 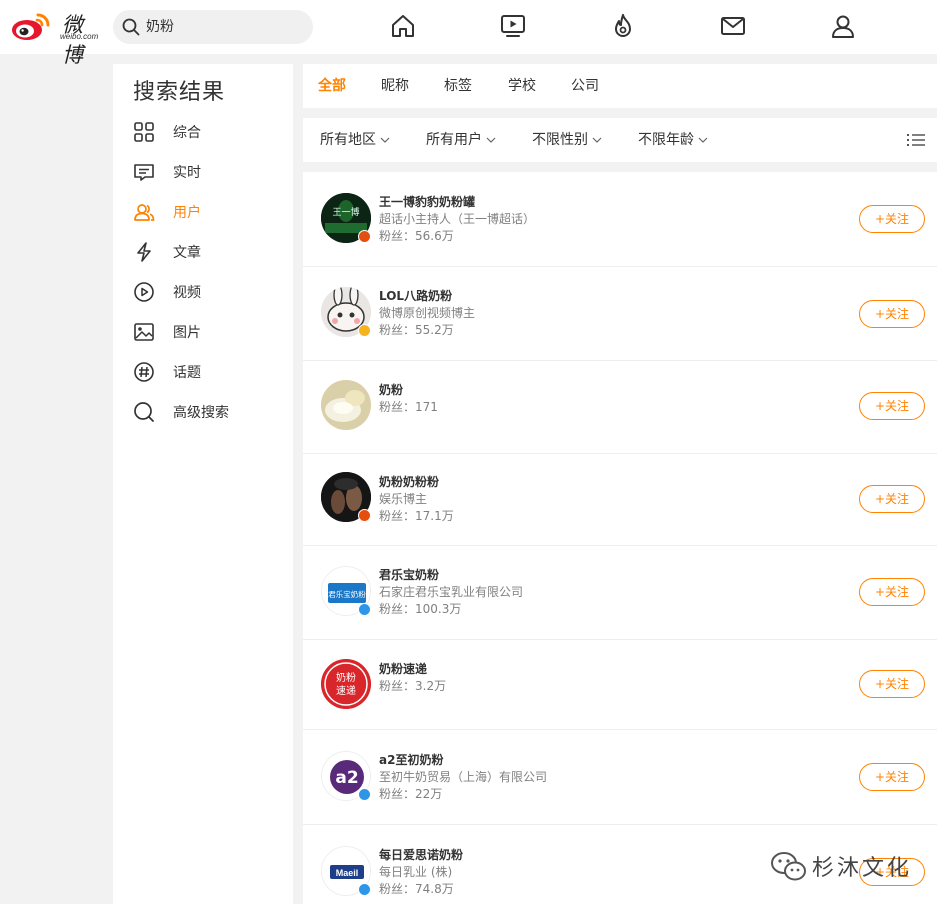 I want to click on tab-all: 全部, so click(x=332, y=86).